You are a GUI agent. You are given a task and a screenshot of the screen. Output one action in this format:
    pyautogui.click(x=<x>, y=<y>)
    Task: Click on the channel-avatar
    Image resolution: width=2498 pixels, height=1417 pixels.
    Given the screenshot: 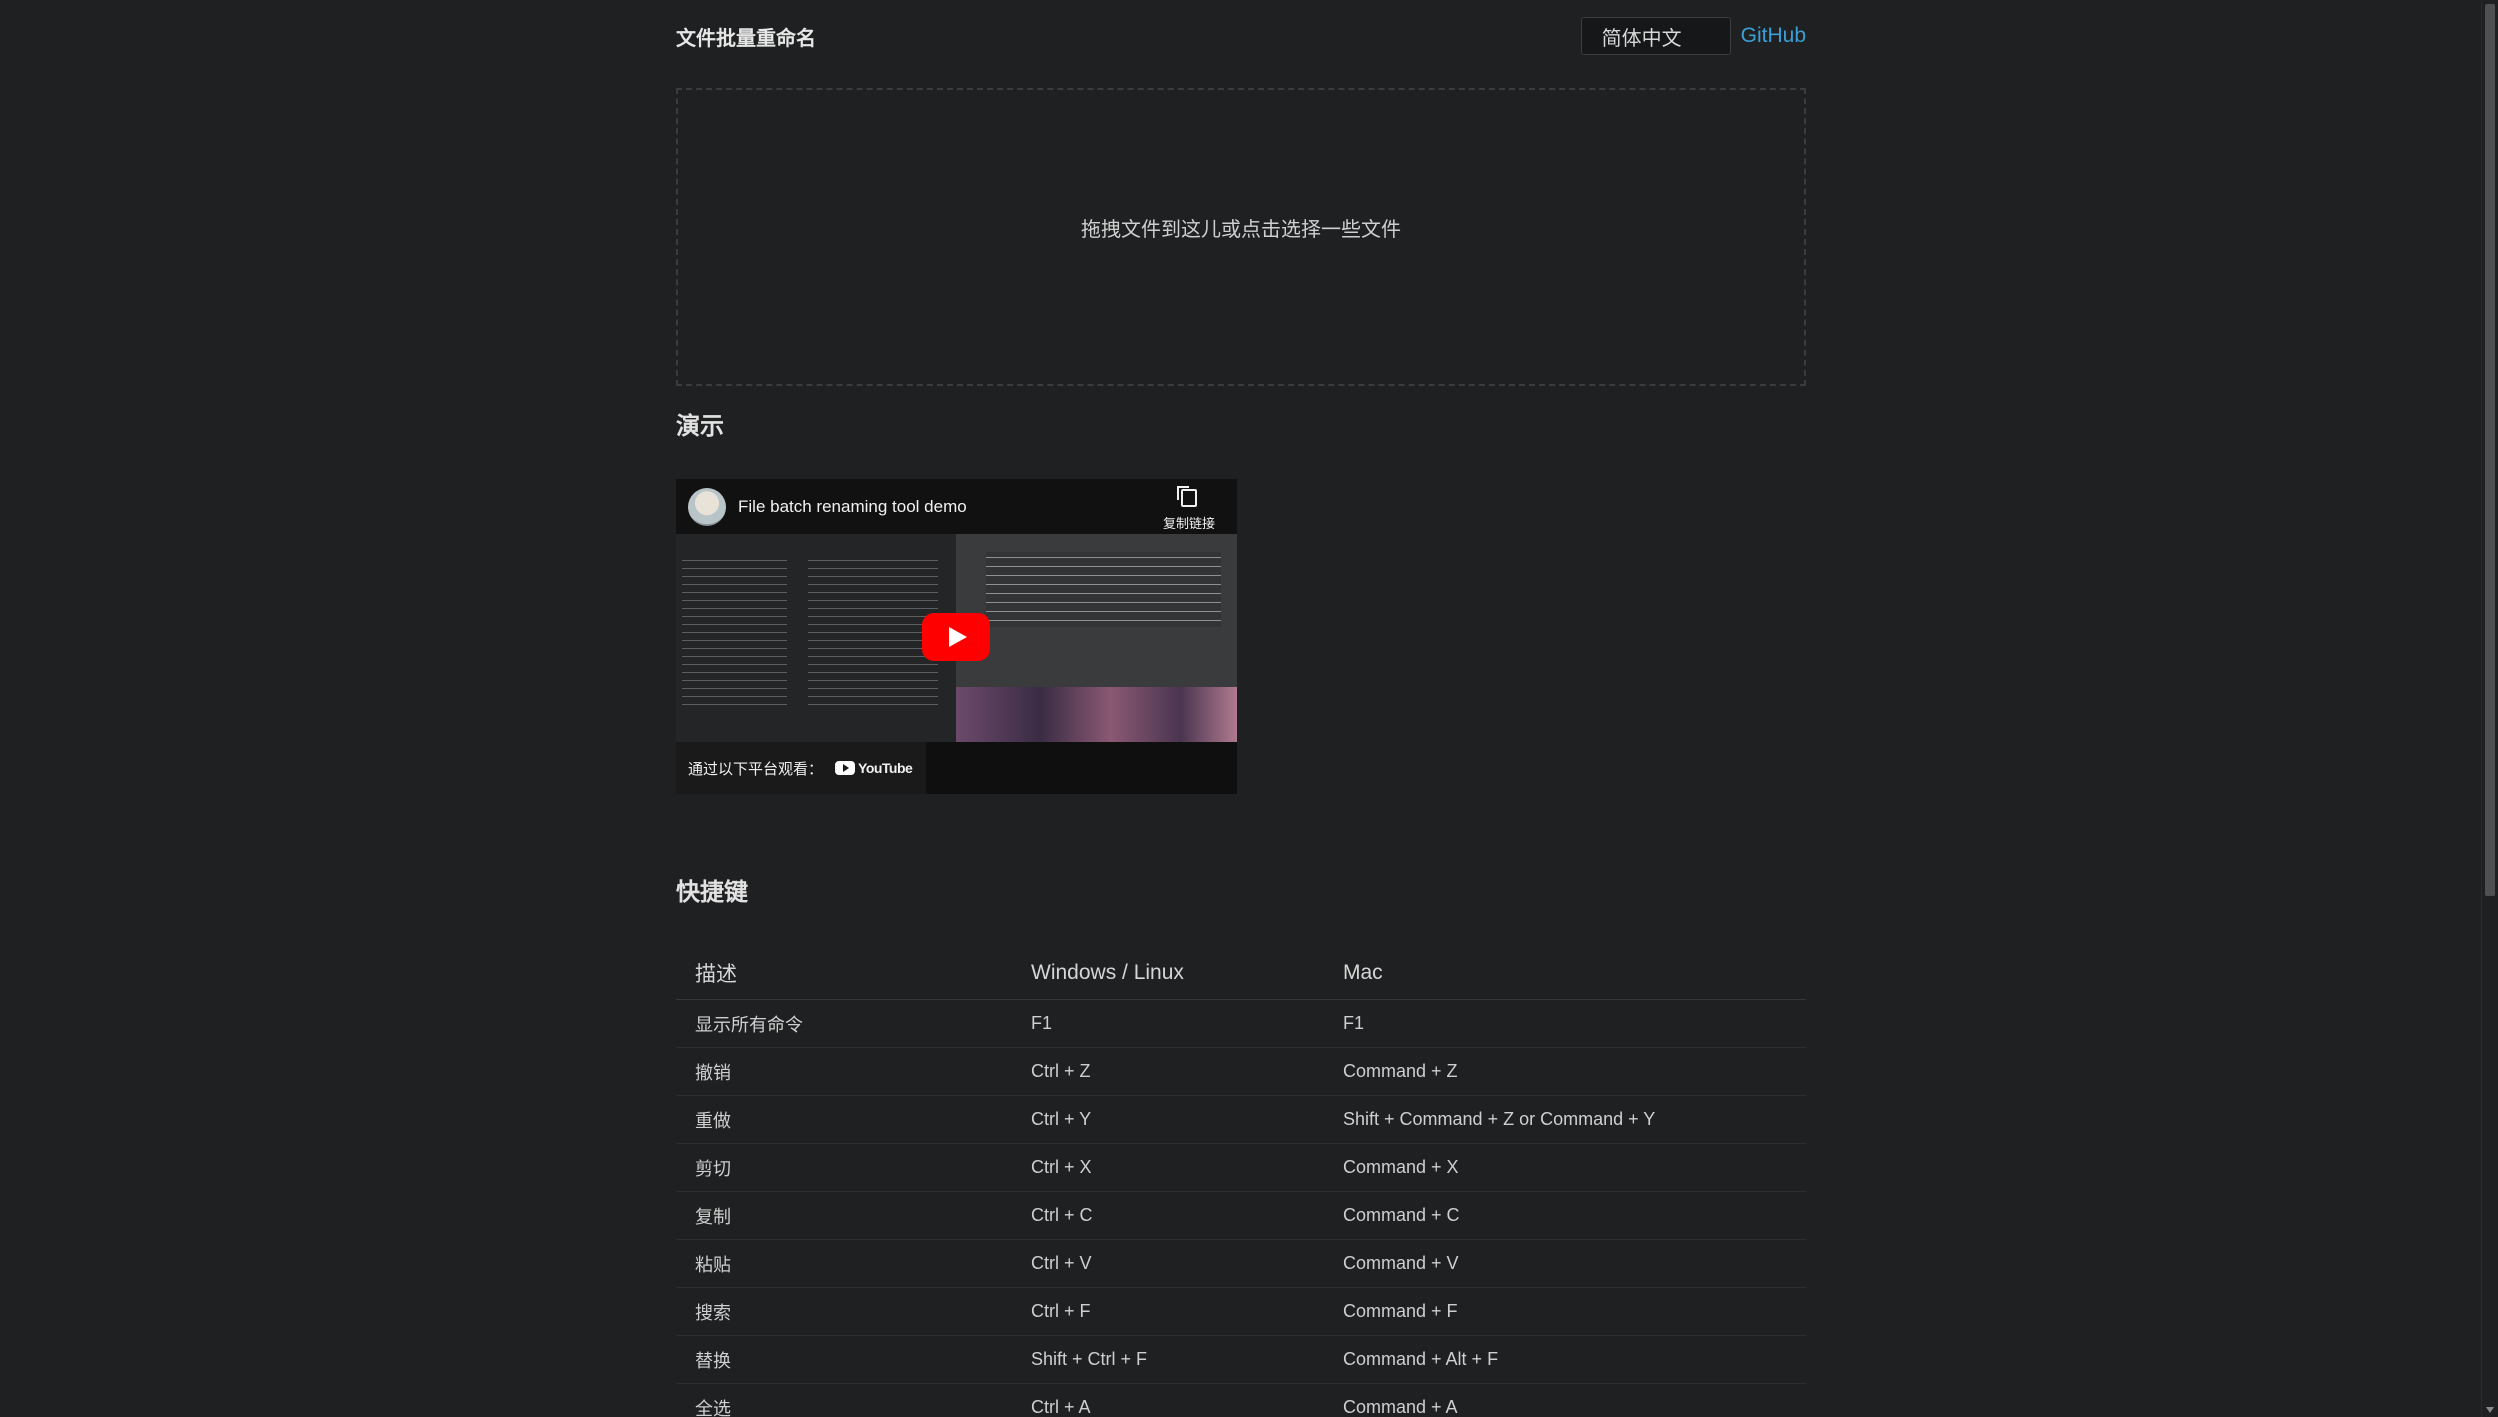 What is the action you would take?
    pyautogui.click(x=707, y=506)
    